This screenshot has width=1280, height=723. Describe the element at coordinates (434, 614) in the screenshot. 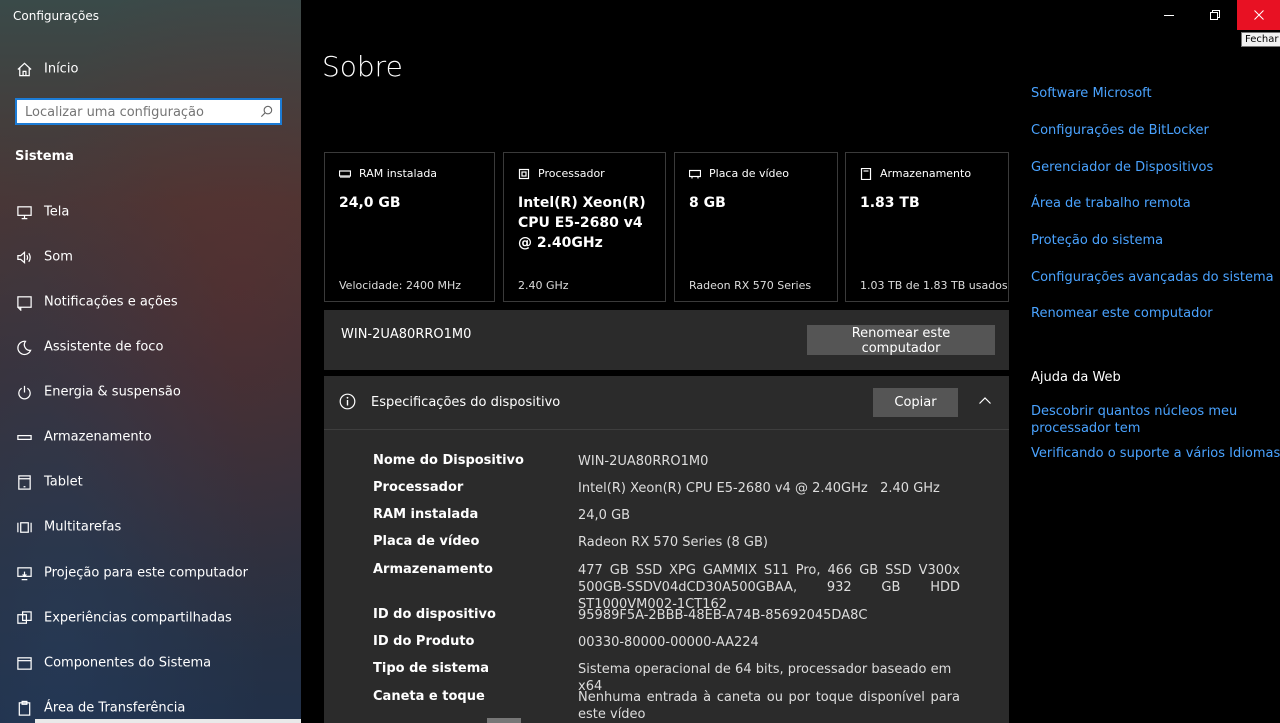

I see `spec-key: ID do dispositivo` at that location.